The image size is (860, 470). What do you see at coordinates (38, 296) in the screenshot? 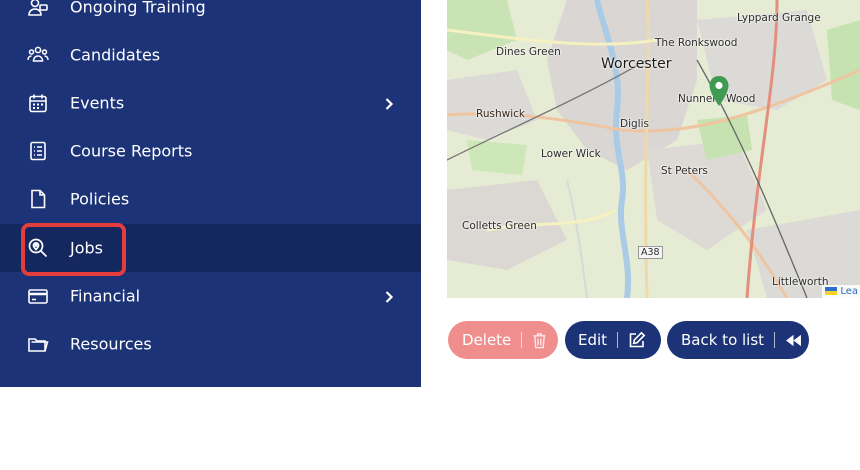
I see `card-icon` at bounding box center [38, 296].